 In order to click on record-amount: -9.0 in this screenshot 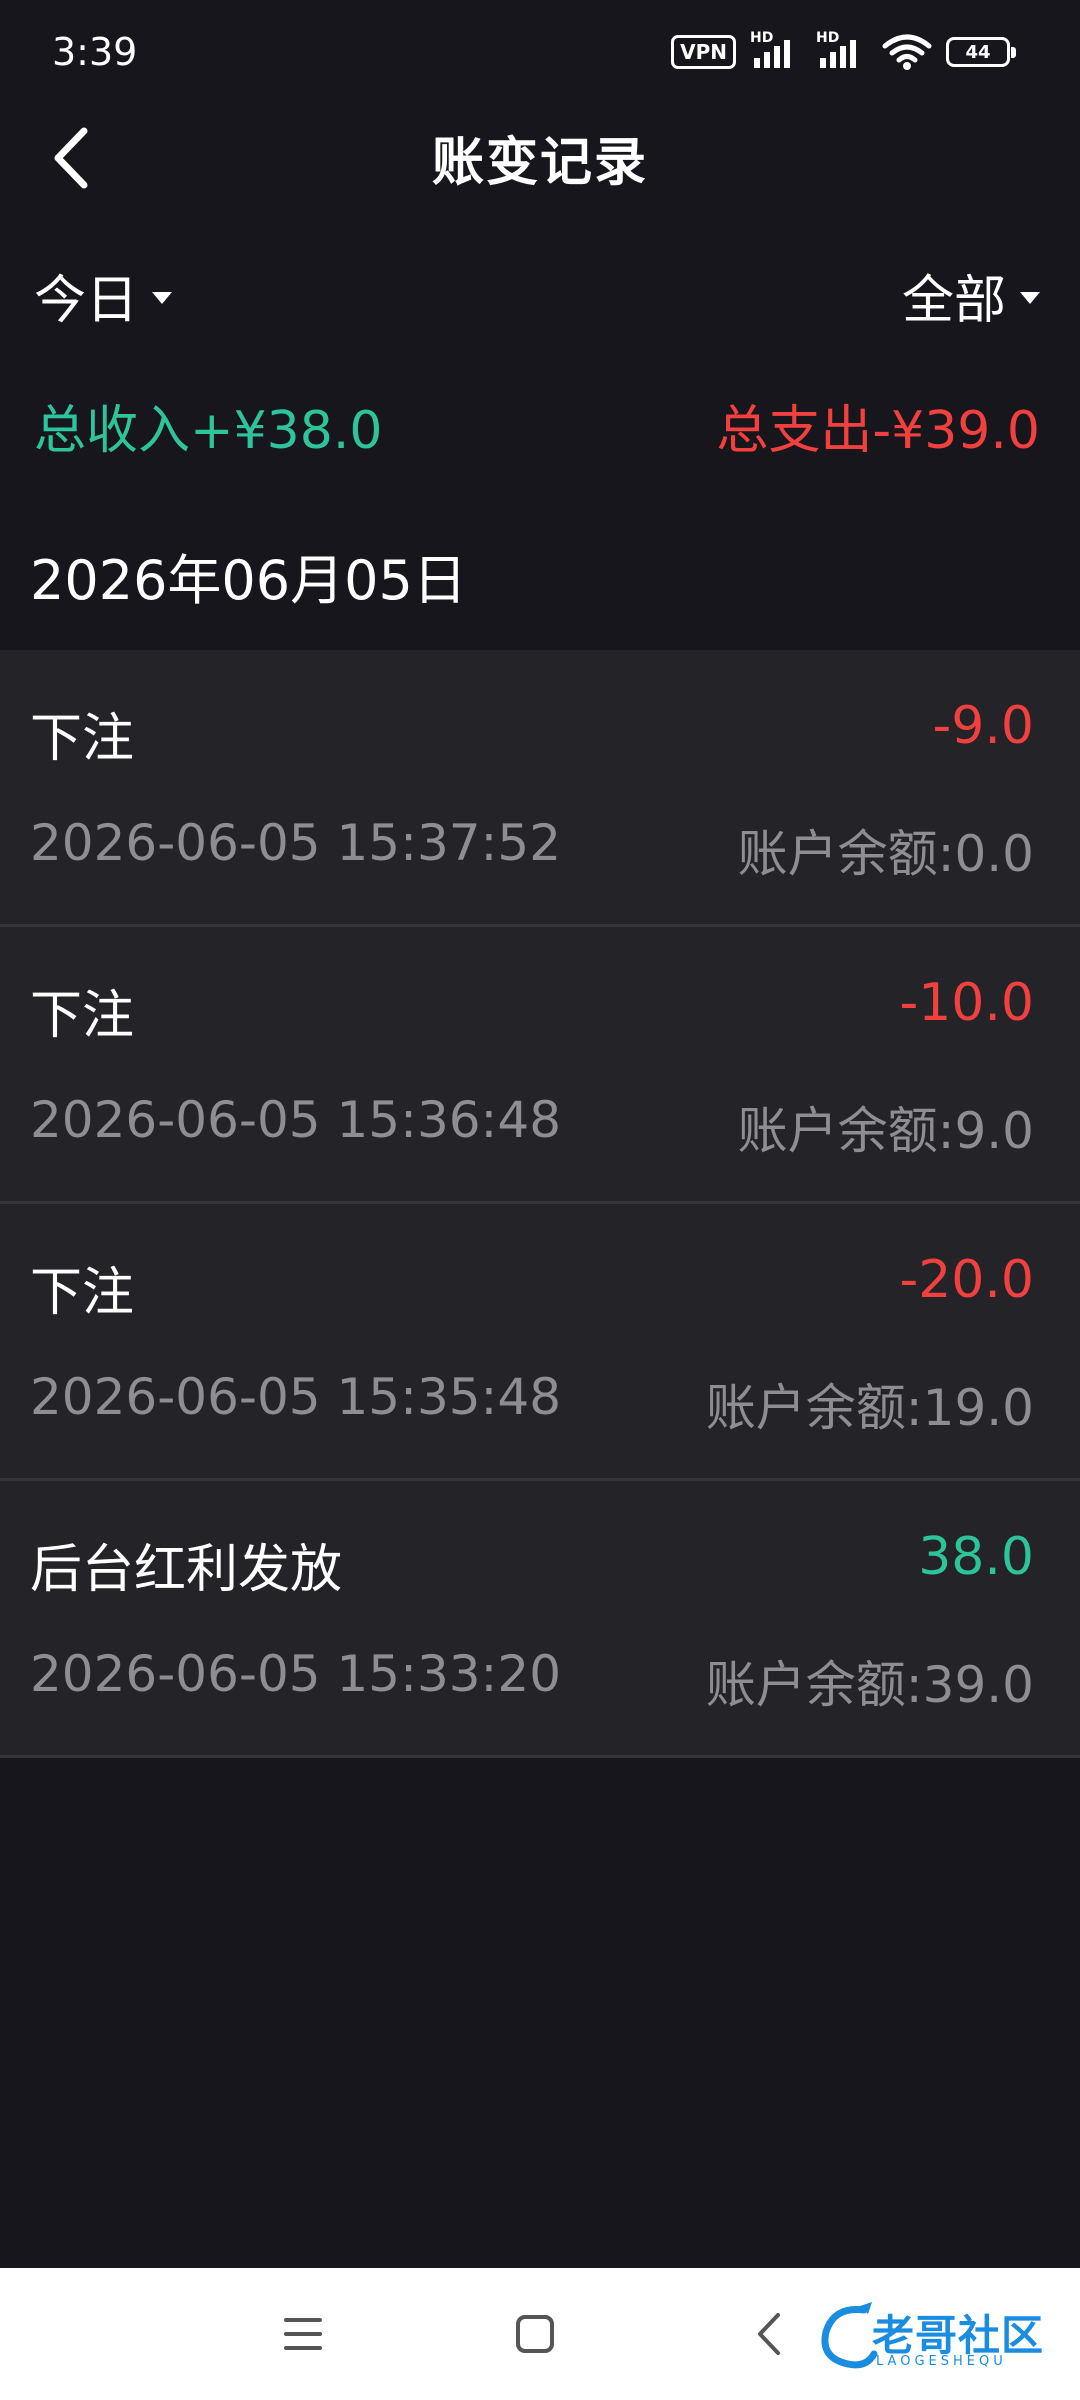, I will do `click(983, 726)`.